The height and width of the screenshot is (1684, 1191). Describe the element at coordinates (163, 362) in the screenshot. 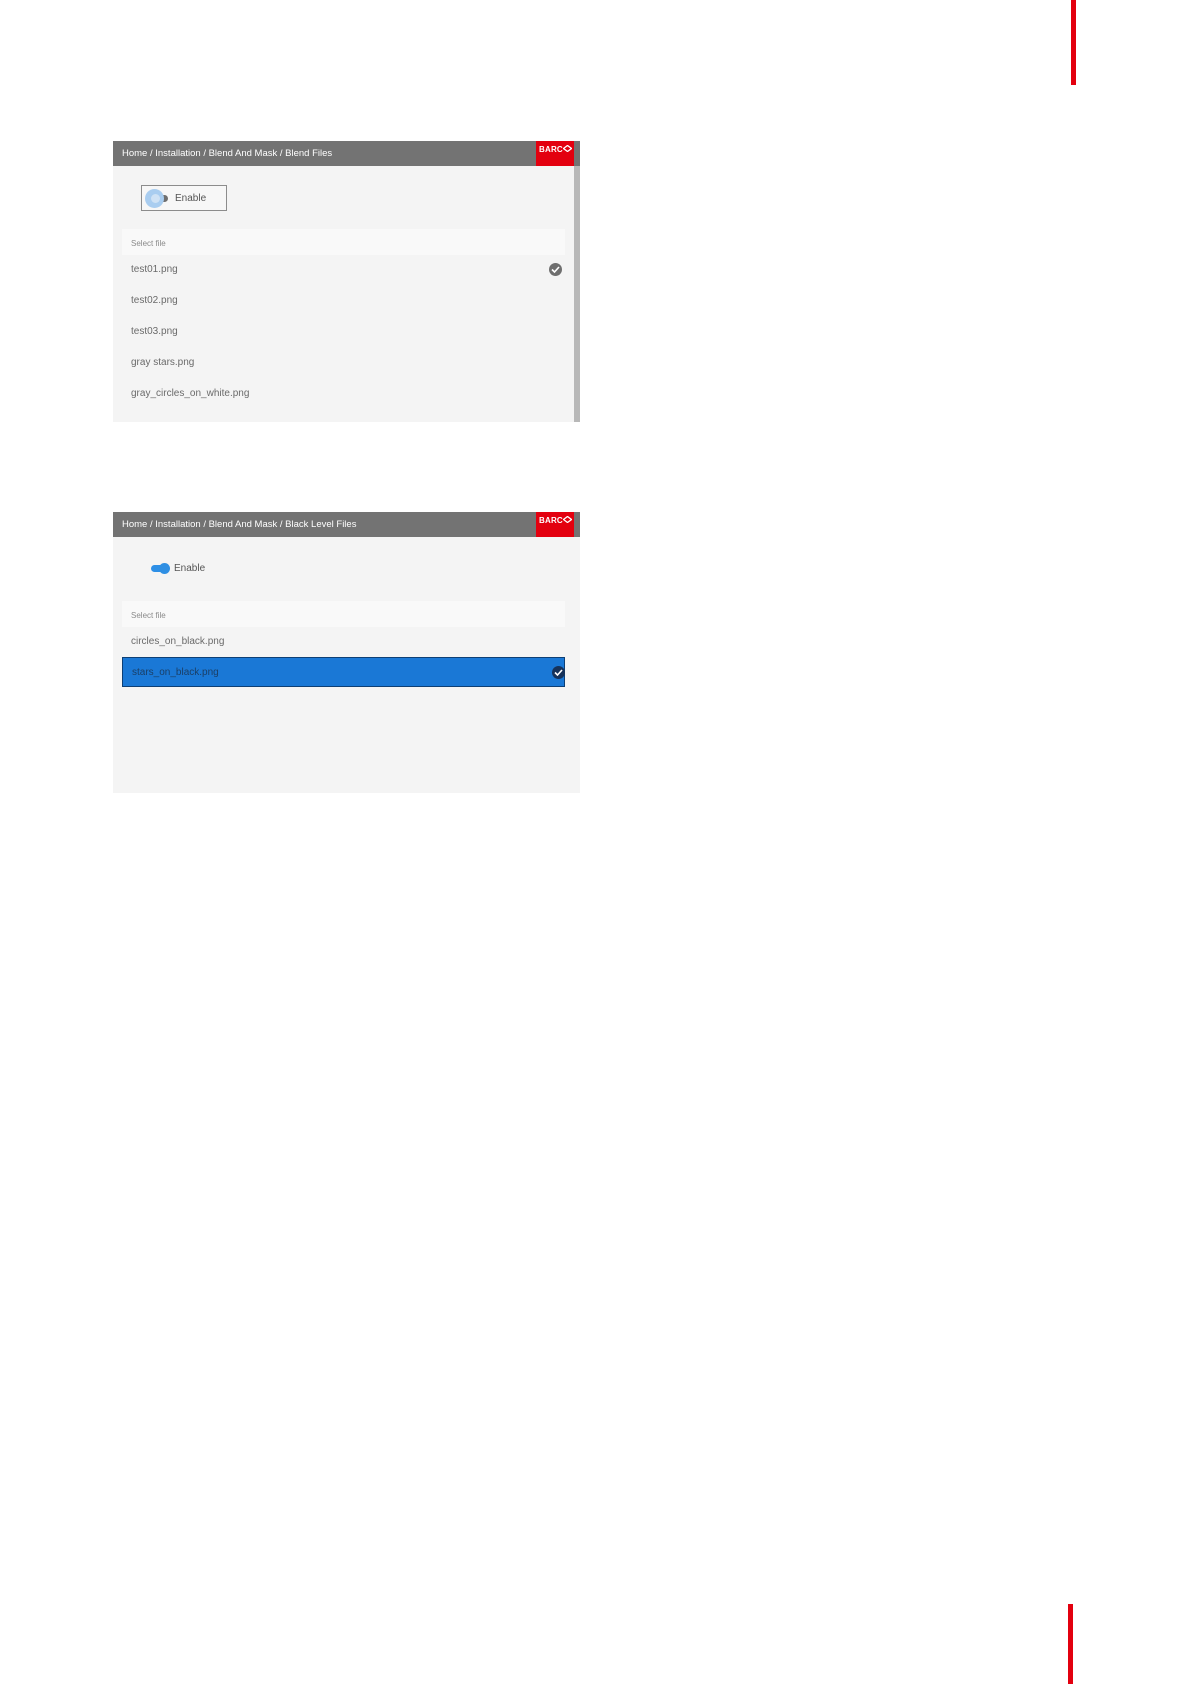

I see `file-name: gray stars.png` at that location.